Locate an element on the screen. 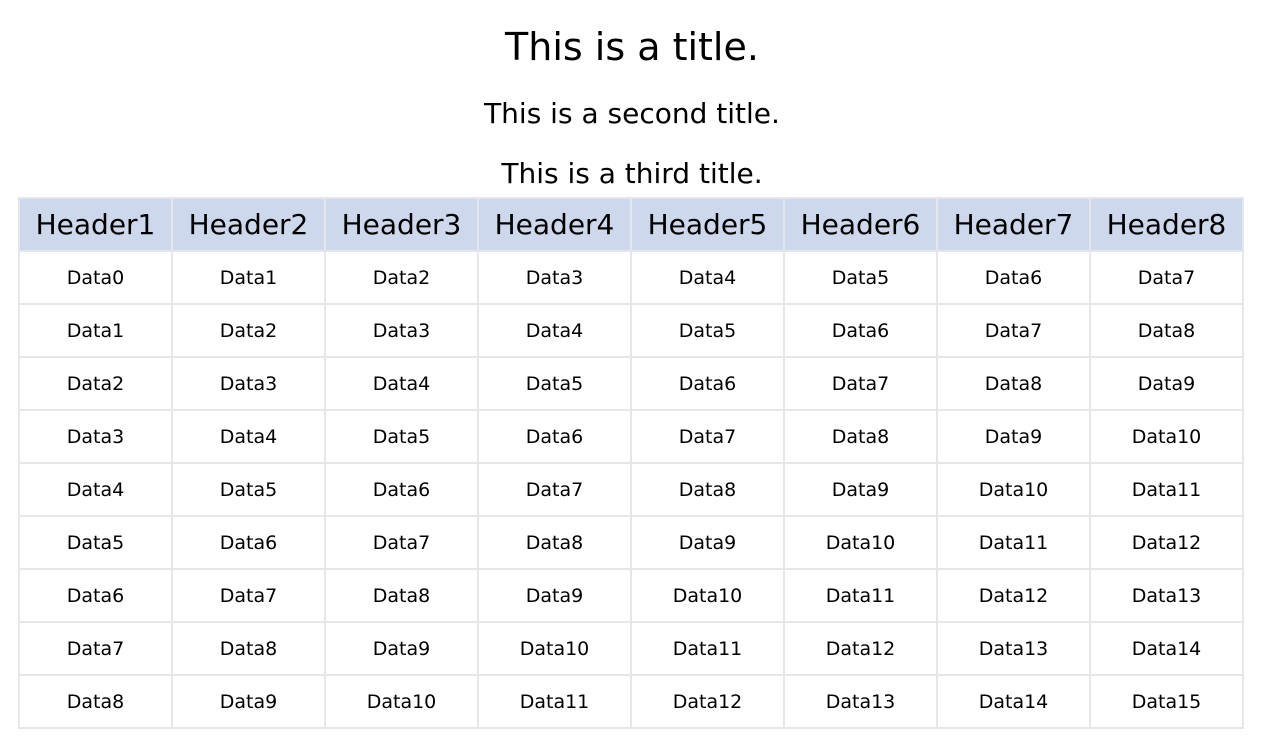 The width and height of the screenshot is (1264, 750). column-header: Header5 is located at coordinates (707, 224).